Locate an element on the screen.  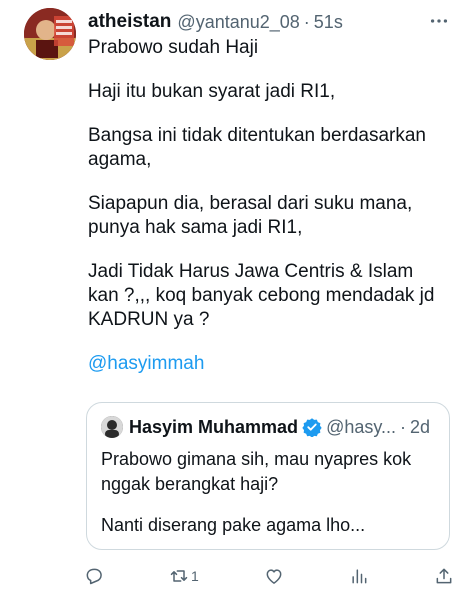
author-handle: @yantanu2_08 is located at coordinates (238, 22).